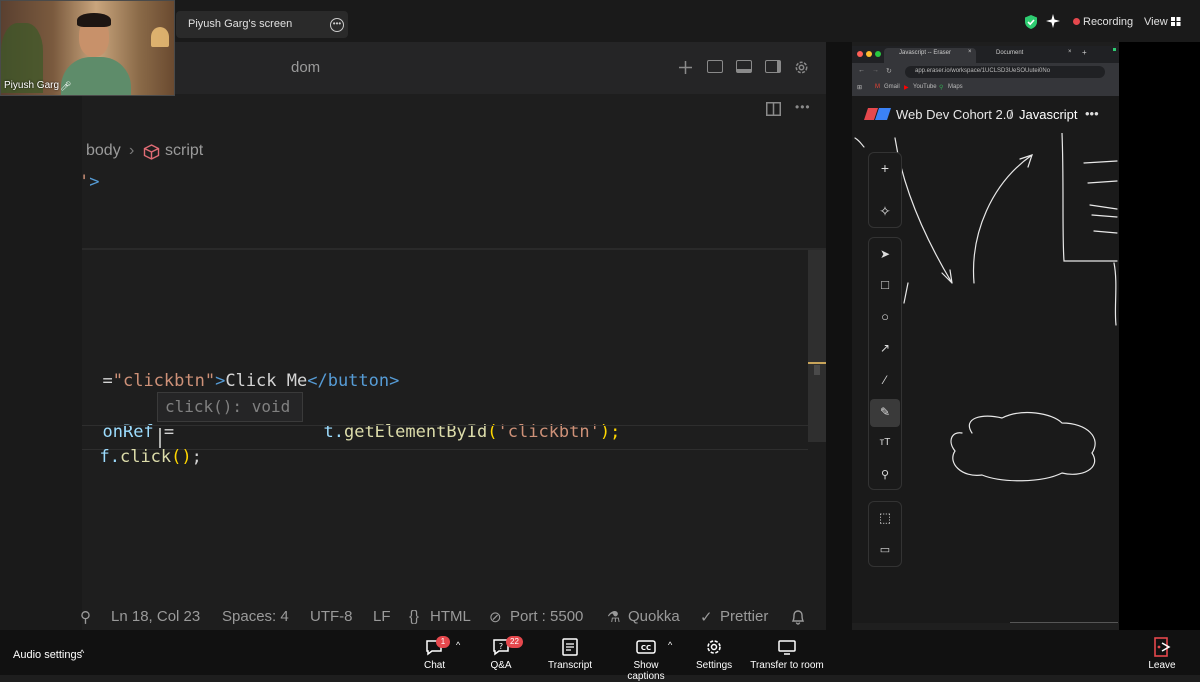 This screenshot has height=682, width=1200. What do you see at coordinates (450, 616) in the screenshot?
I see `language-mode: HTML` at bounding box center [450, 616].